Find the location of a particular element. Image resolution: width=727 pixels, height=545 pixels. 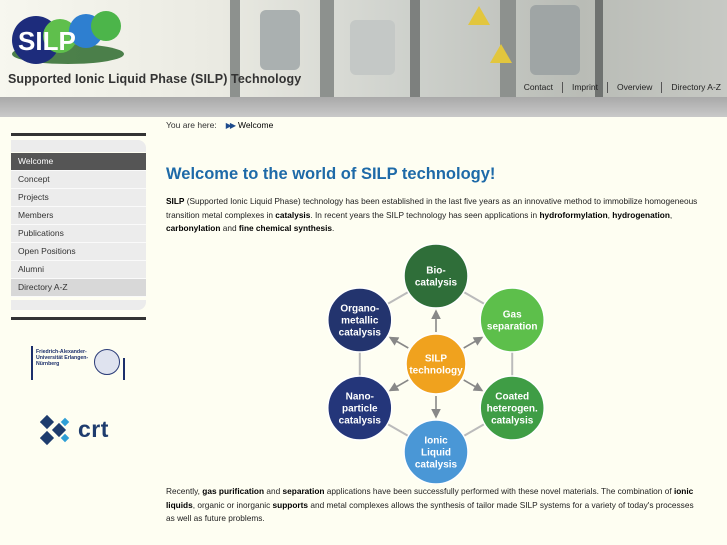

crt-mark-icon is located at coordinates (54, 430).